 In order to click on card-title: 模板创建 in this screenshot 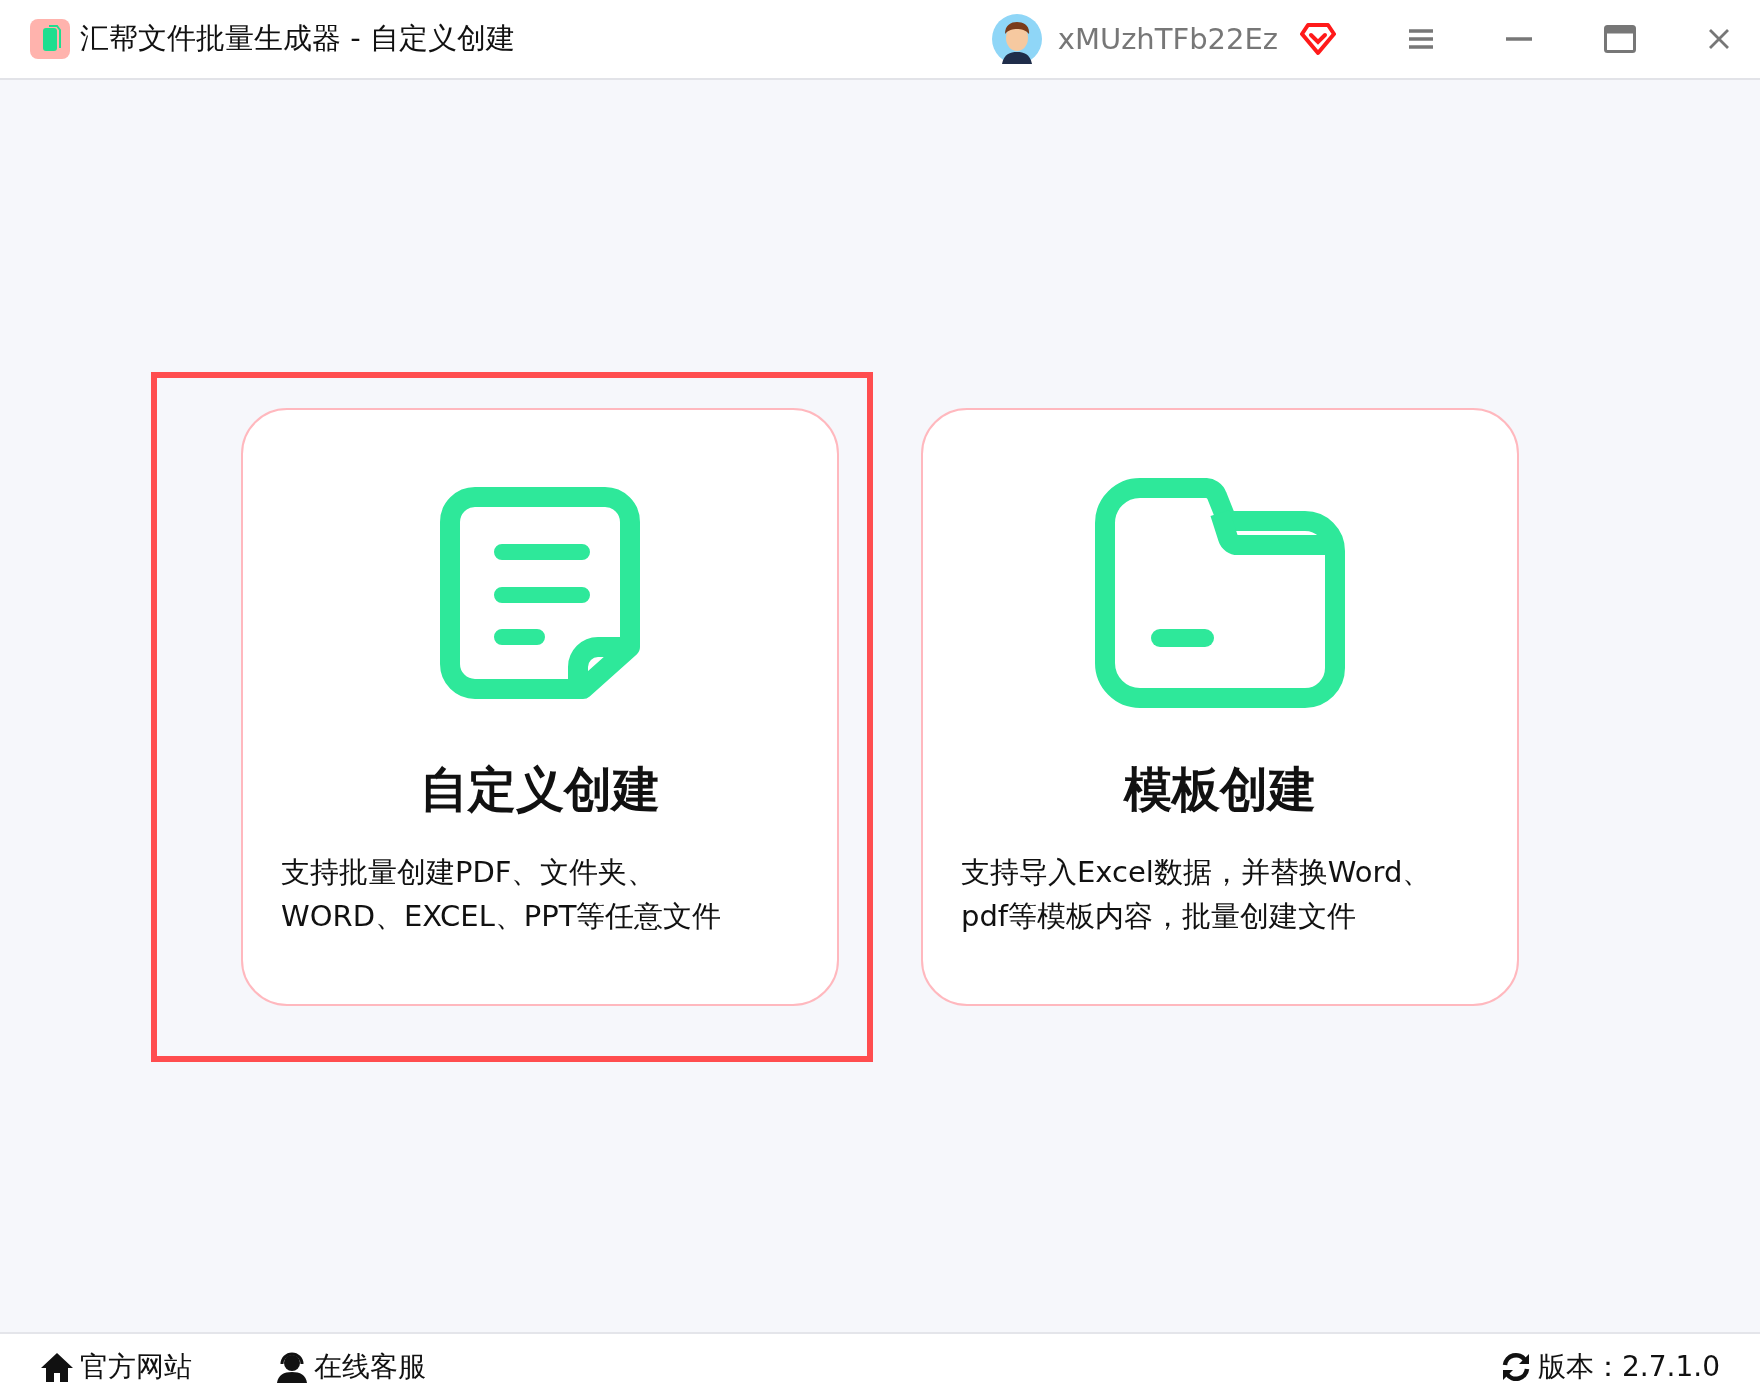, I will do `click(1219, 789)`.